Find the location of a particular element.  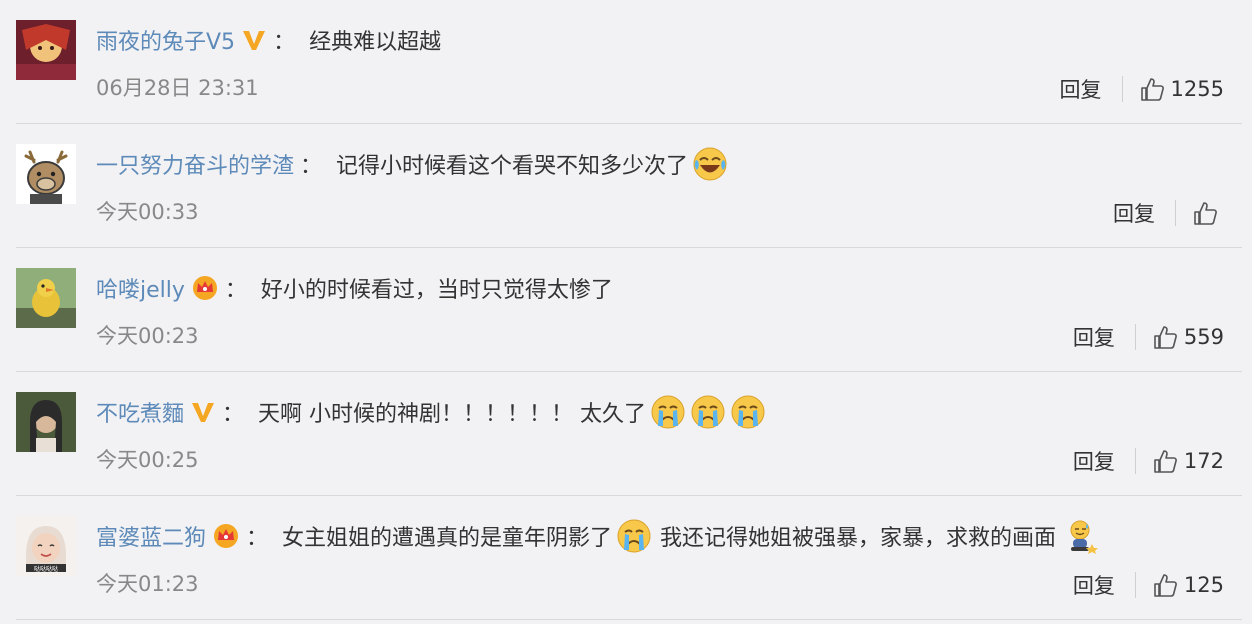

like-count: 1255 is located at coordinates (1197, 89).